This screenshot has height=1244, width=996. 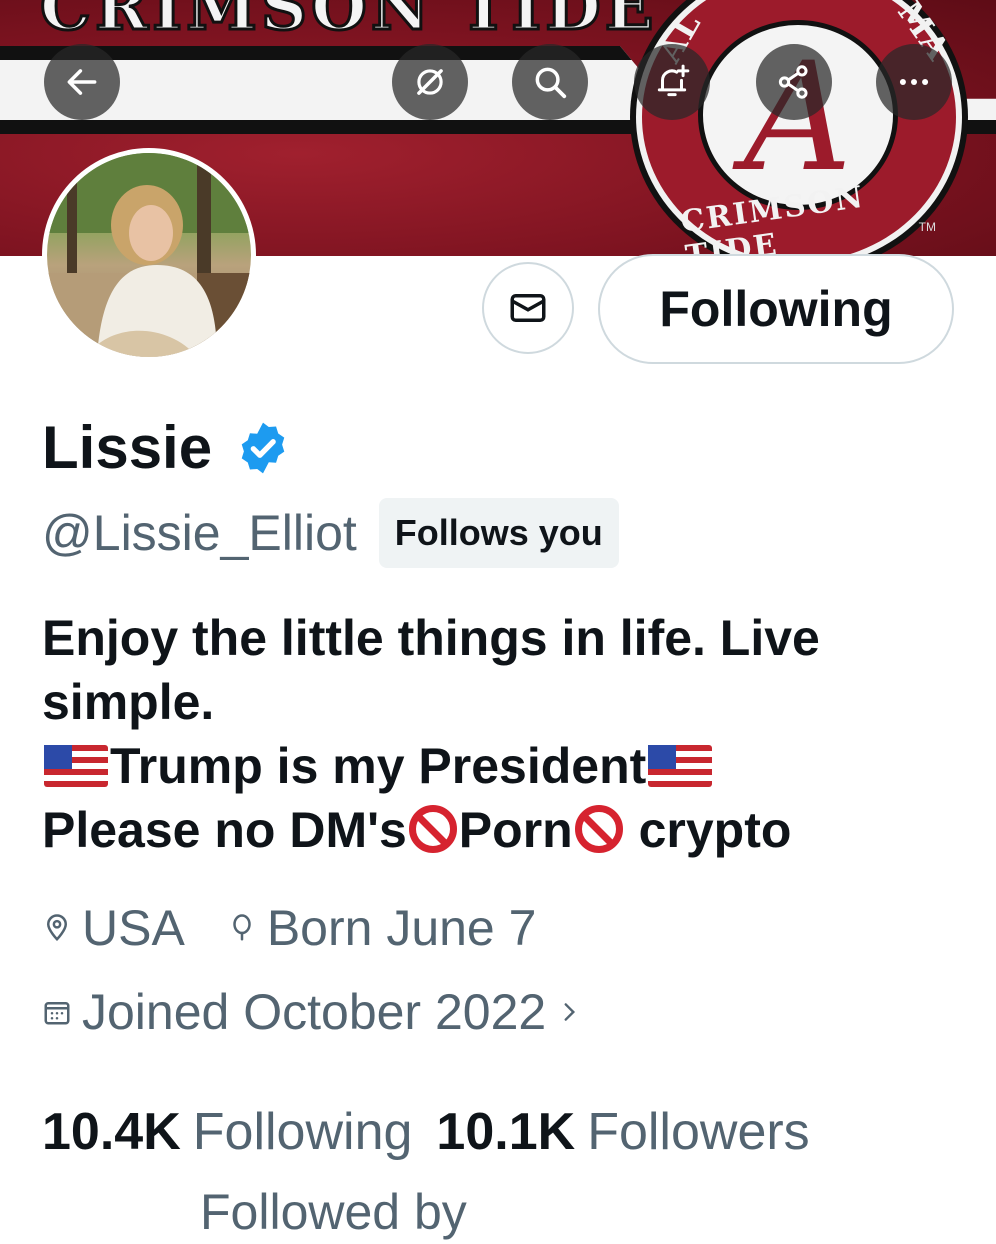 What do you see at coordinates (378, 766) in the screenshot?
I see `bio-line-3-text: Trump is my President` at bounding box center [378, 766].